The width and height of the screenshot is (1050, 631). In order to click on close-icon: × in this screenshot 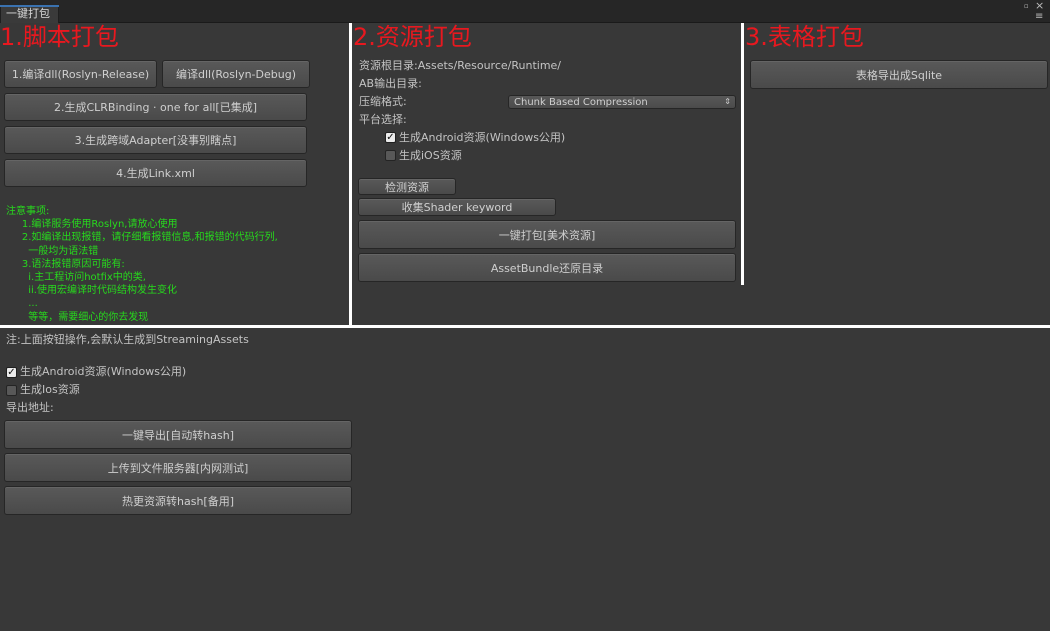, I will do `click(1039, 5)`.